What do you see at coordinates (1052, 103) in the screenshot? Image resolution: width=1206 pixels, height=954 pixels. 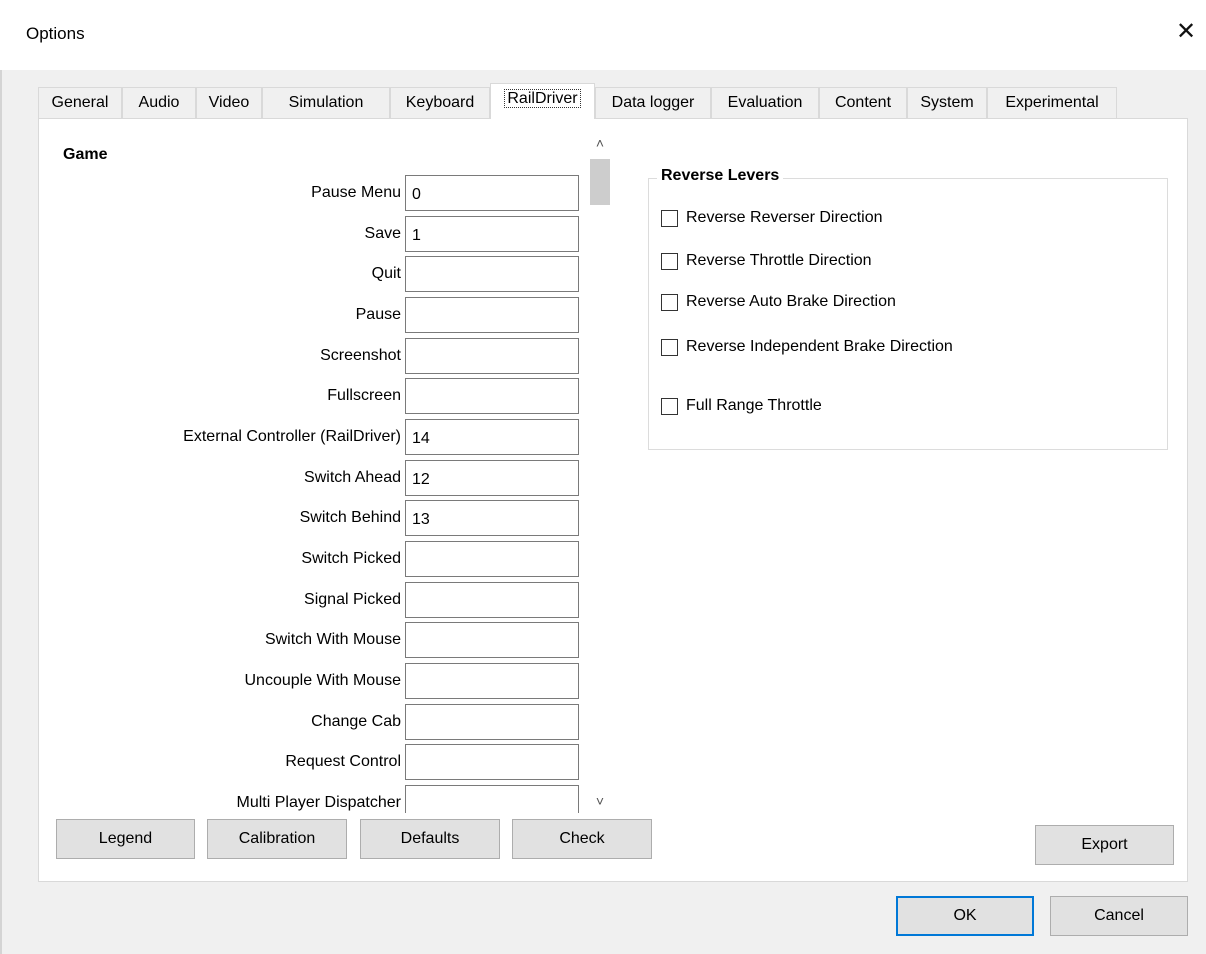 I see `tab-experimental: Experimental` at bounding box center [1052, 103].